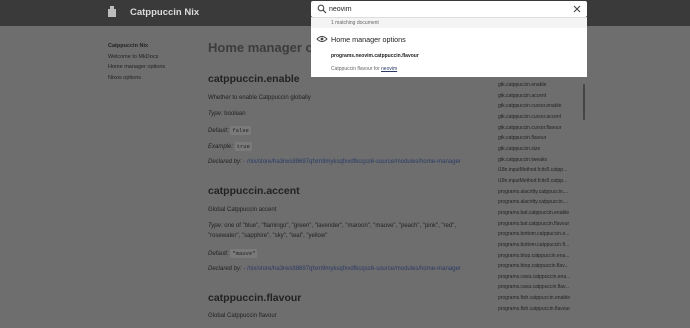 Image resolution: width=690 pixels, height=328 pixels. What do you see at coordinates (356, 69) in the screenshot?
I see `result-desc-text: Catppuccin flavour for` at bounding box center [356, 69].